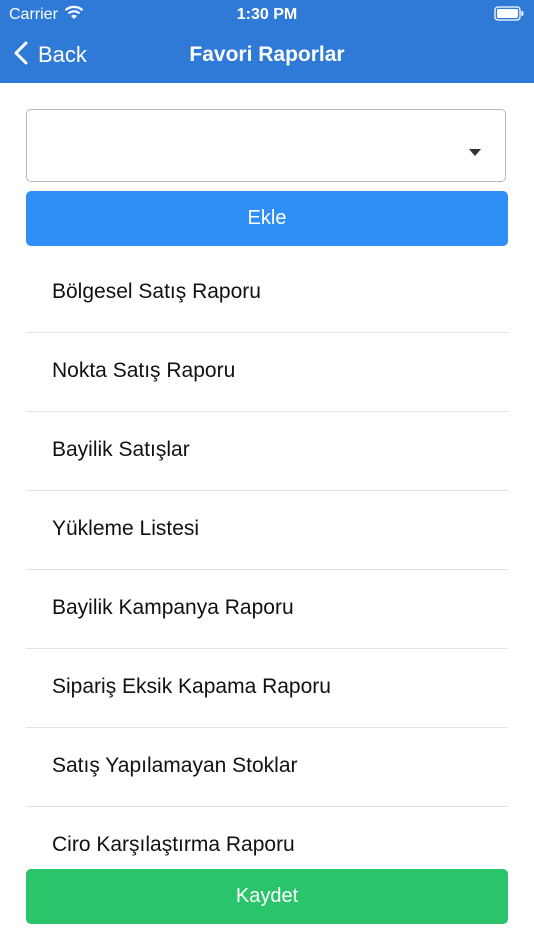 This screenshot has width=534, height=950. I want to click on caret-down-icon, so click(475, 152).